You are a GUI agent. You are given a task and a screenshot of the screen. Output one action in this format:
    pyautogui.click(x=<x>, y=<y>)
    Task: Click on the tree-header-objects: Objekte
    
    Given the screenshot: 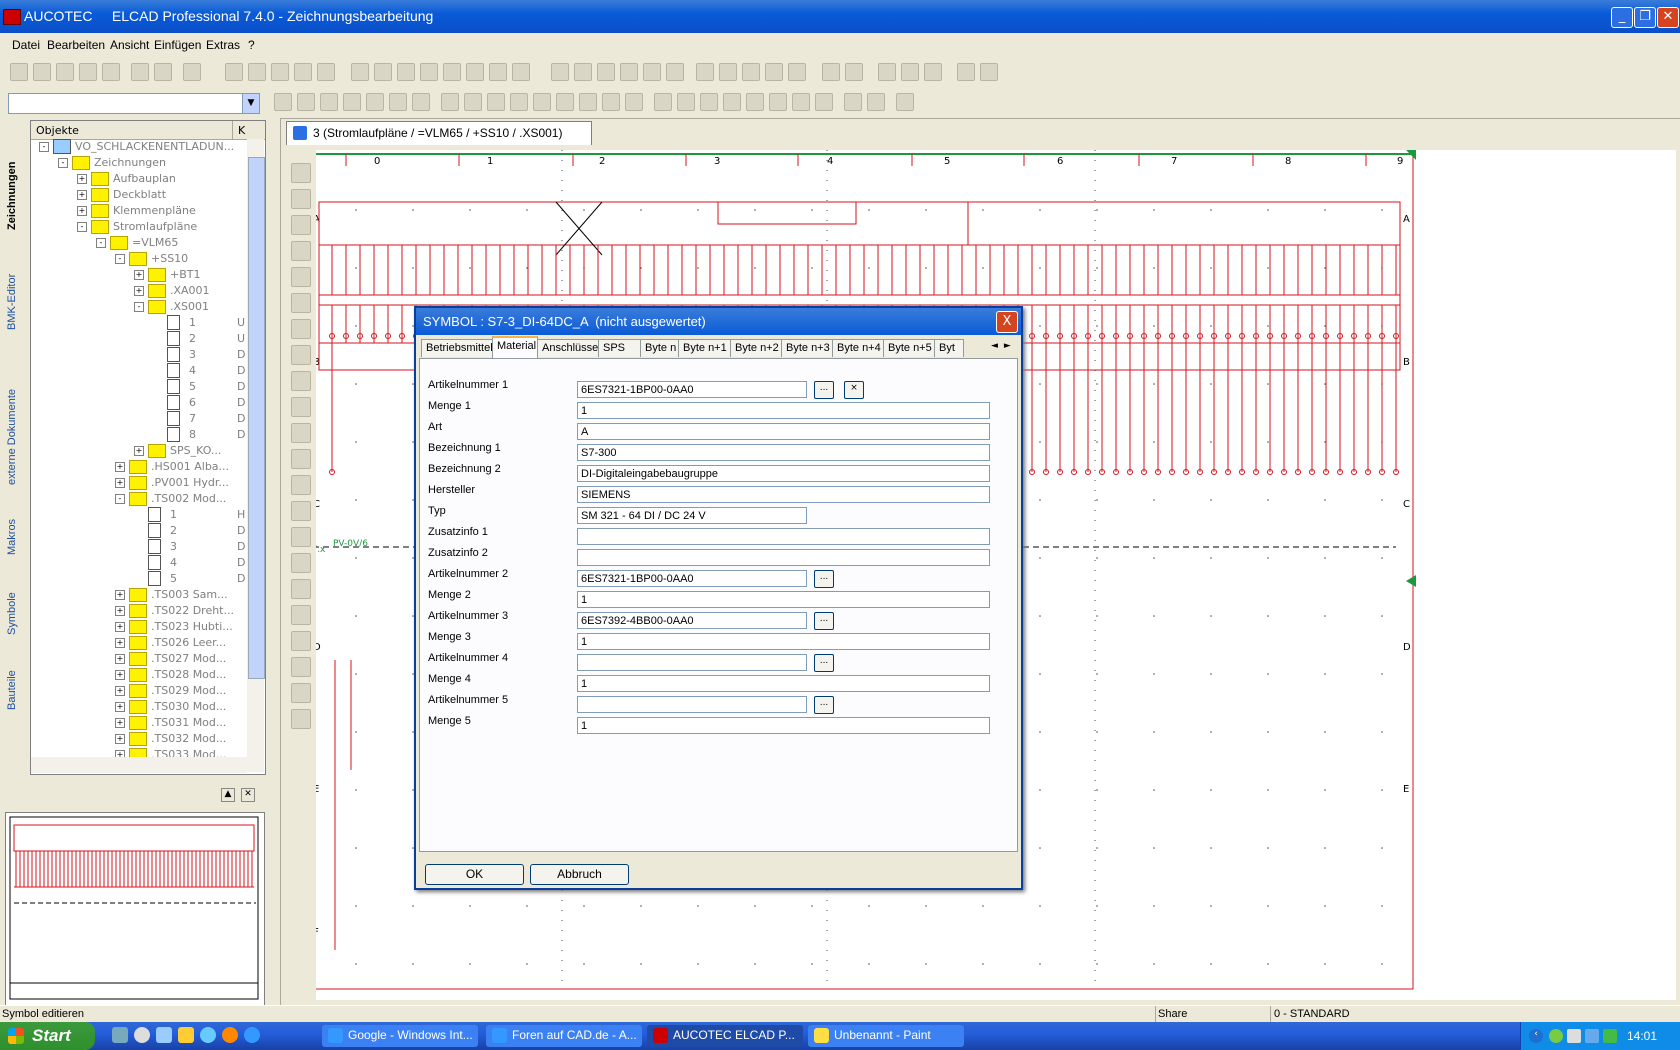 What is the action you would take?
    pyautogui.click(x=57, y=130)
    